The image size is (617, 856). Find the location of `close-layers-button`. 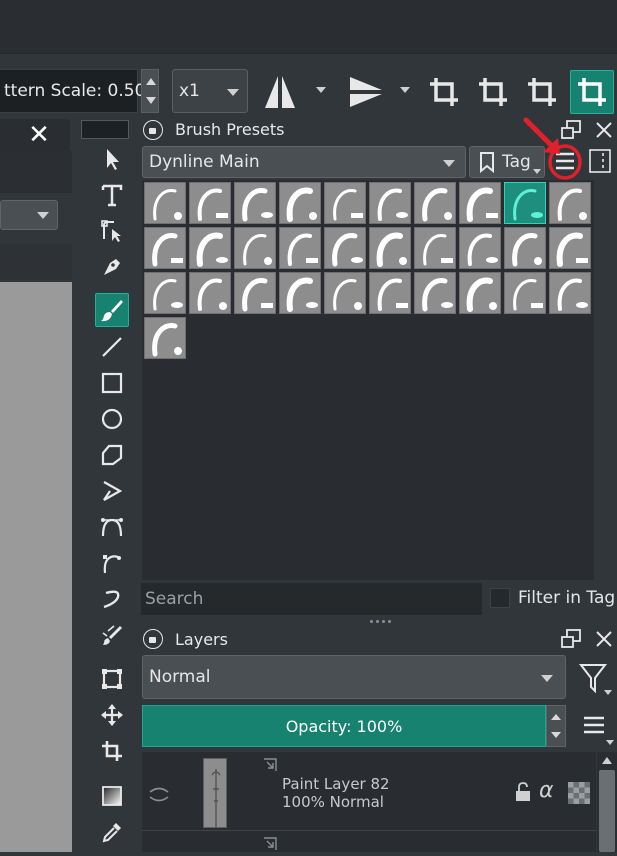

close-layers-button is located at coordinates (604, 641).